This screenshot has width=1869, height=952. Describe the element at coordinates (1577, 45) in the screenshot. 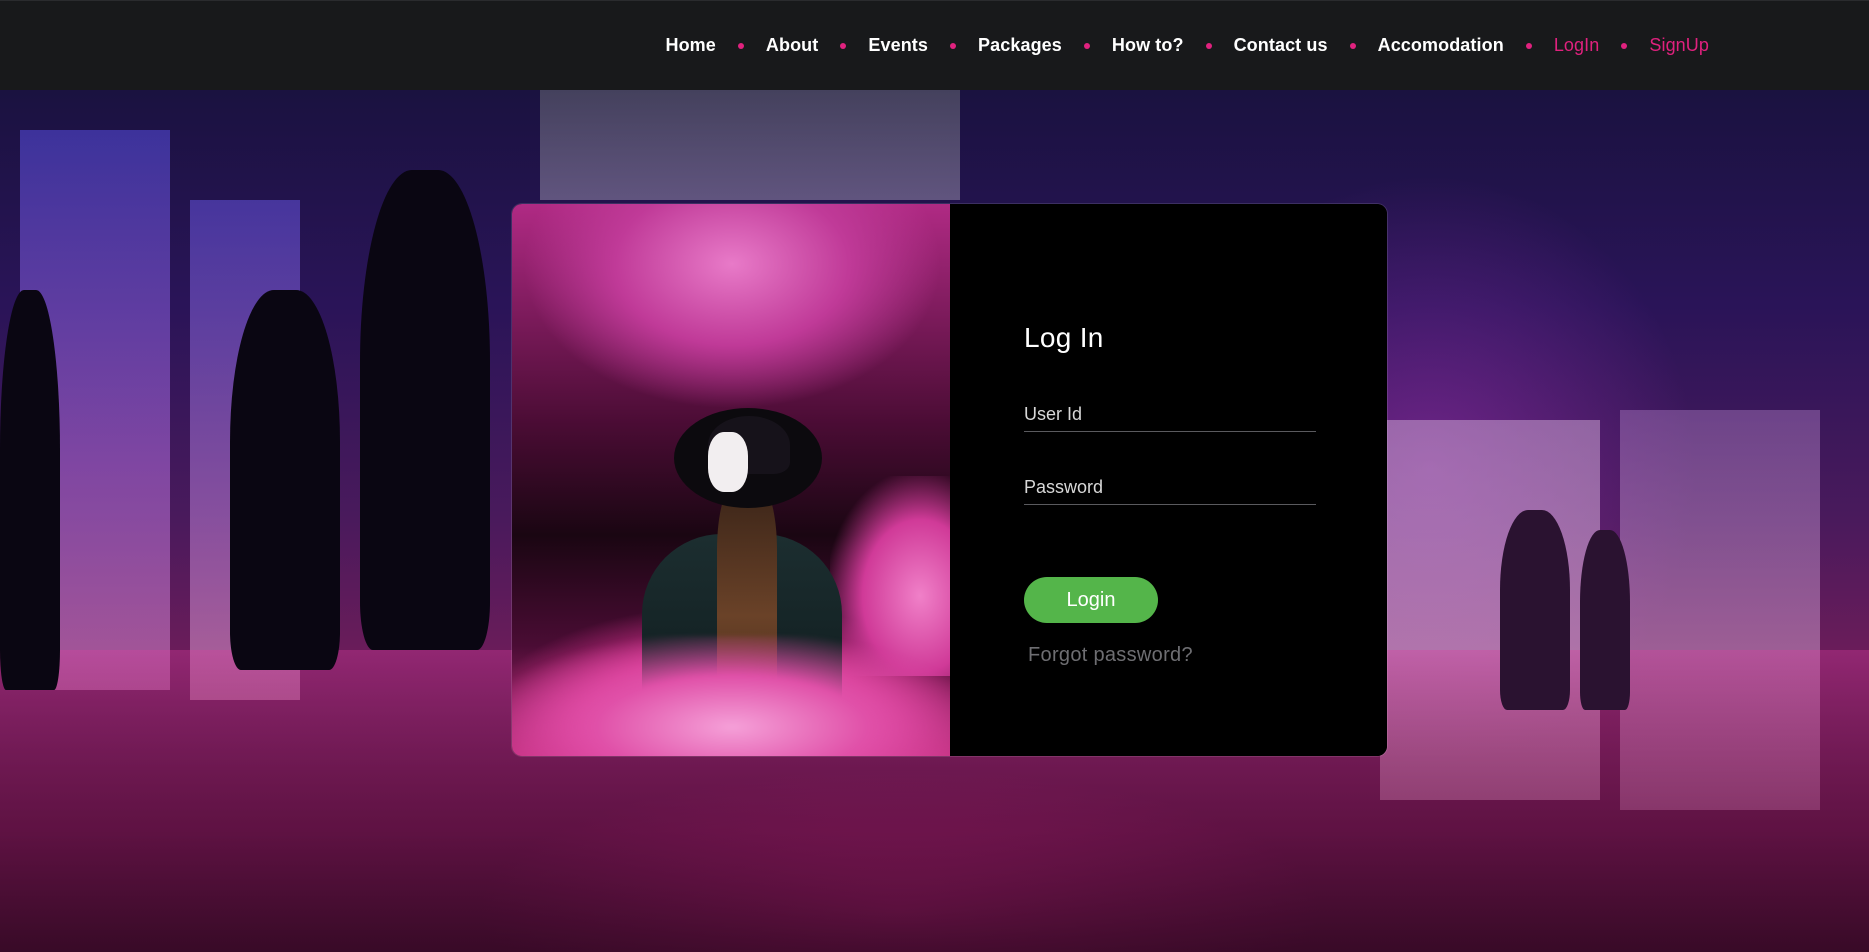

I see `nav-link-login: LogIn` at that location.